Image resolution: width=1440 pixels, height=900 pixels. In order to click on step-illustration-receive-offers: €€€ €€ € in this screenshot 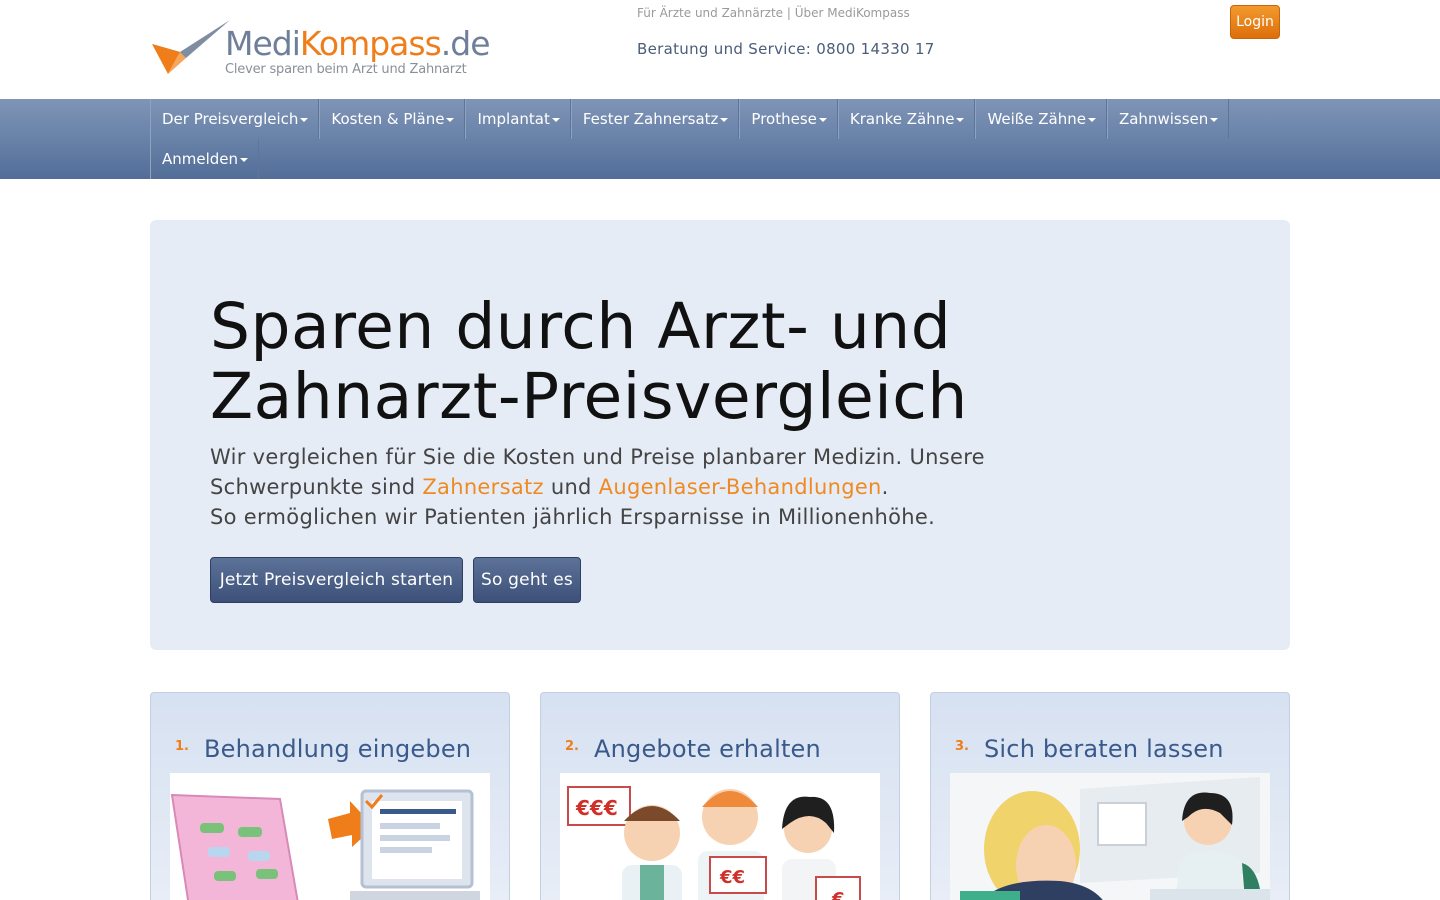, I will do `click(720, 836)`.